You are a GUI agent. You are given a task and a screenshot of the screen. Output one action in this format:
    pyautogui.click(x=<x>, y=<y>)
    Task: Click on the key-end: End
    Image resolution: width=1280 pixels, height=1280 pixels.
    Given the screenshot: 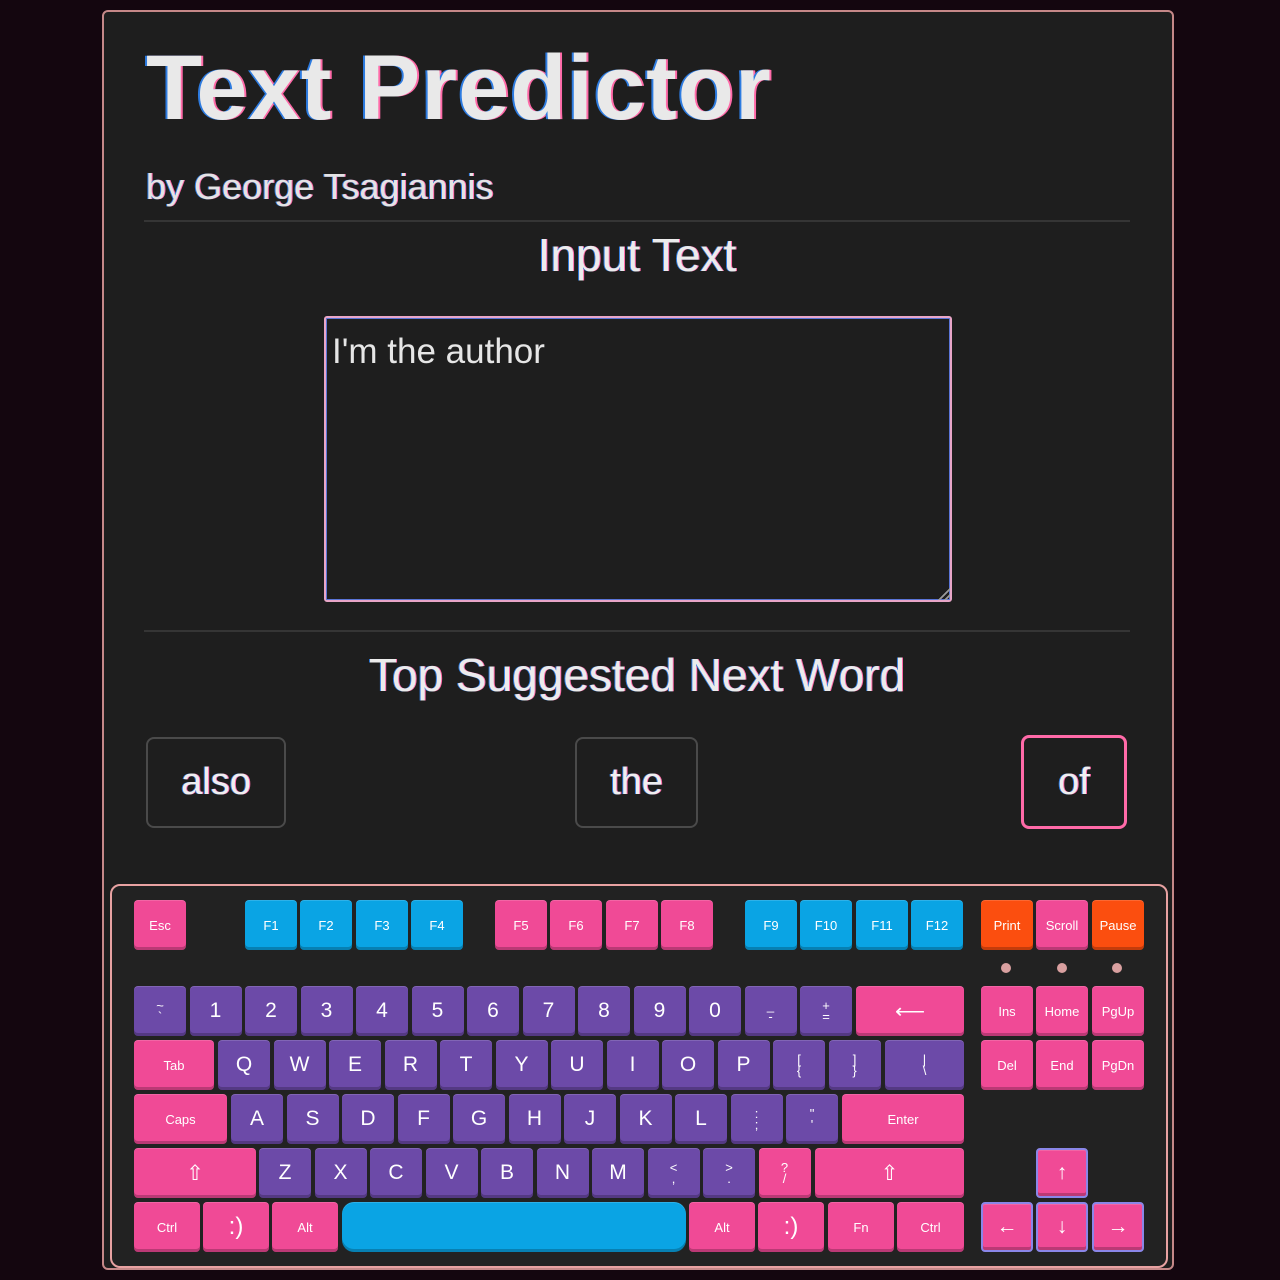 What is the action you would take?
    pyautogui.click(x=1062, y=1065)
    